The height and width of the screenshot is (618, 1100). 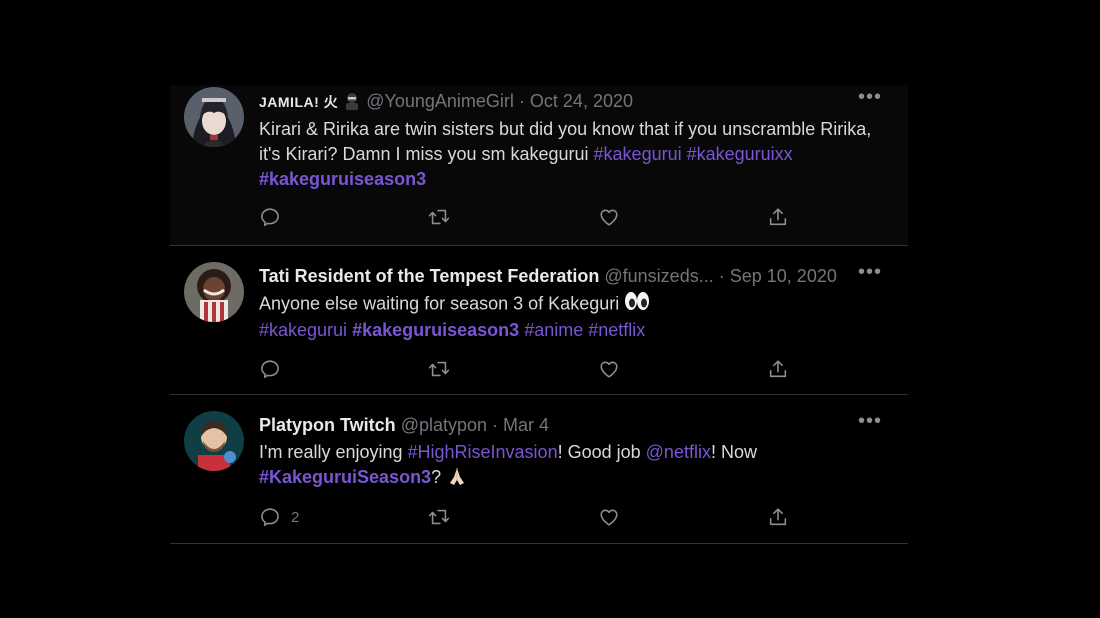 What do you see at coordinates (444, 425) in the screenshot?
I see `user-handle: @platypon` at bounding box center [444, 425].